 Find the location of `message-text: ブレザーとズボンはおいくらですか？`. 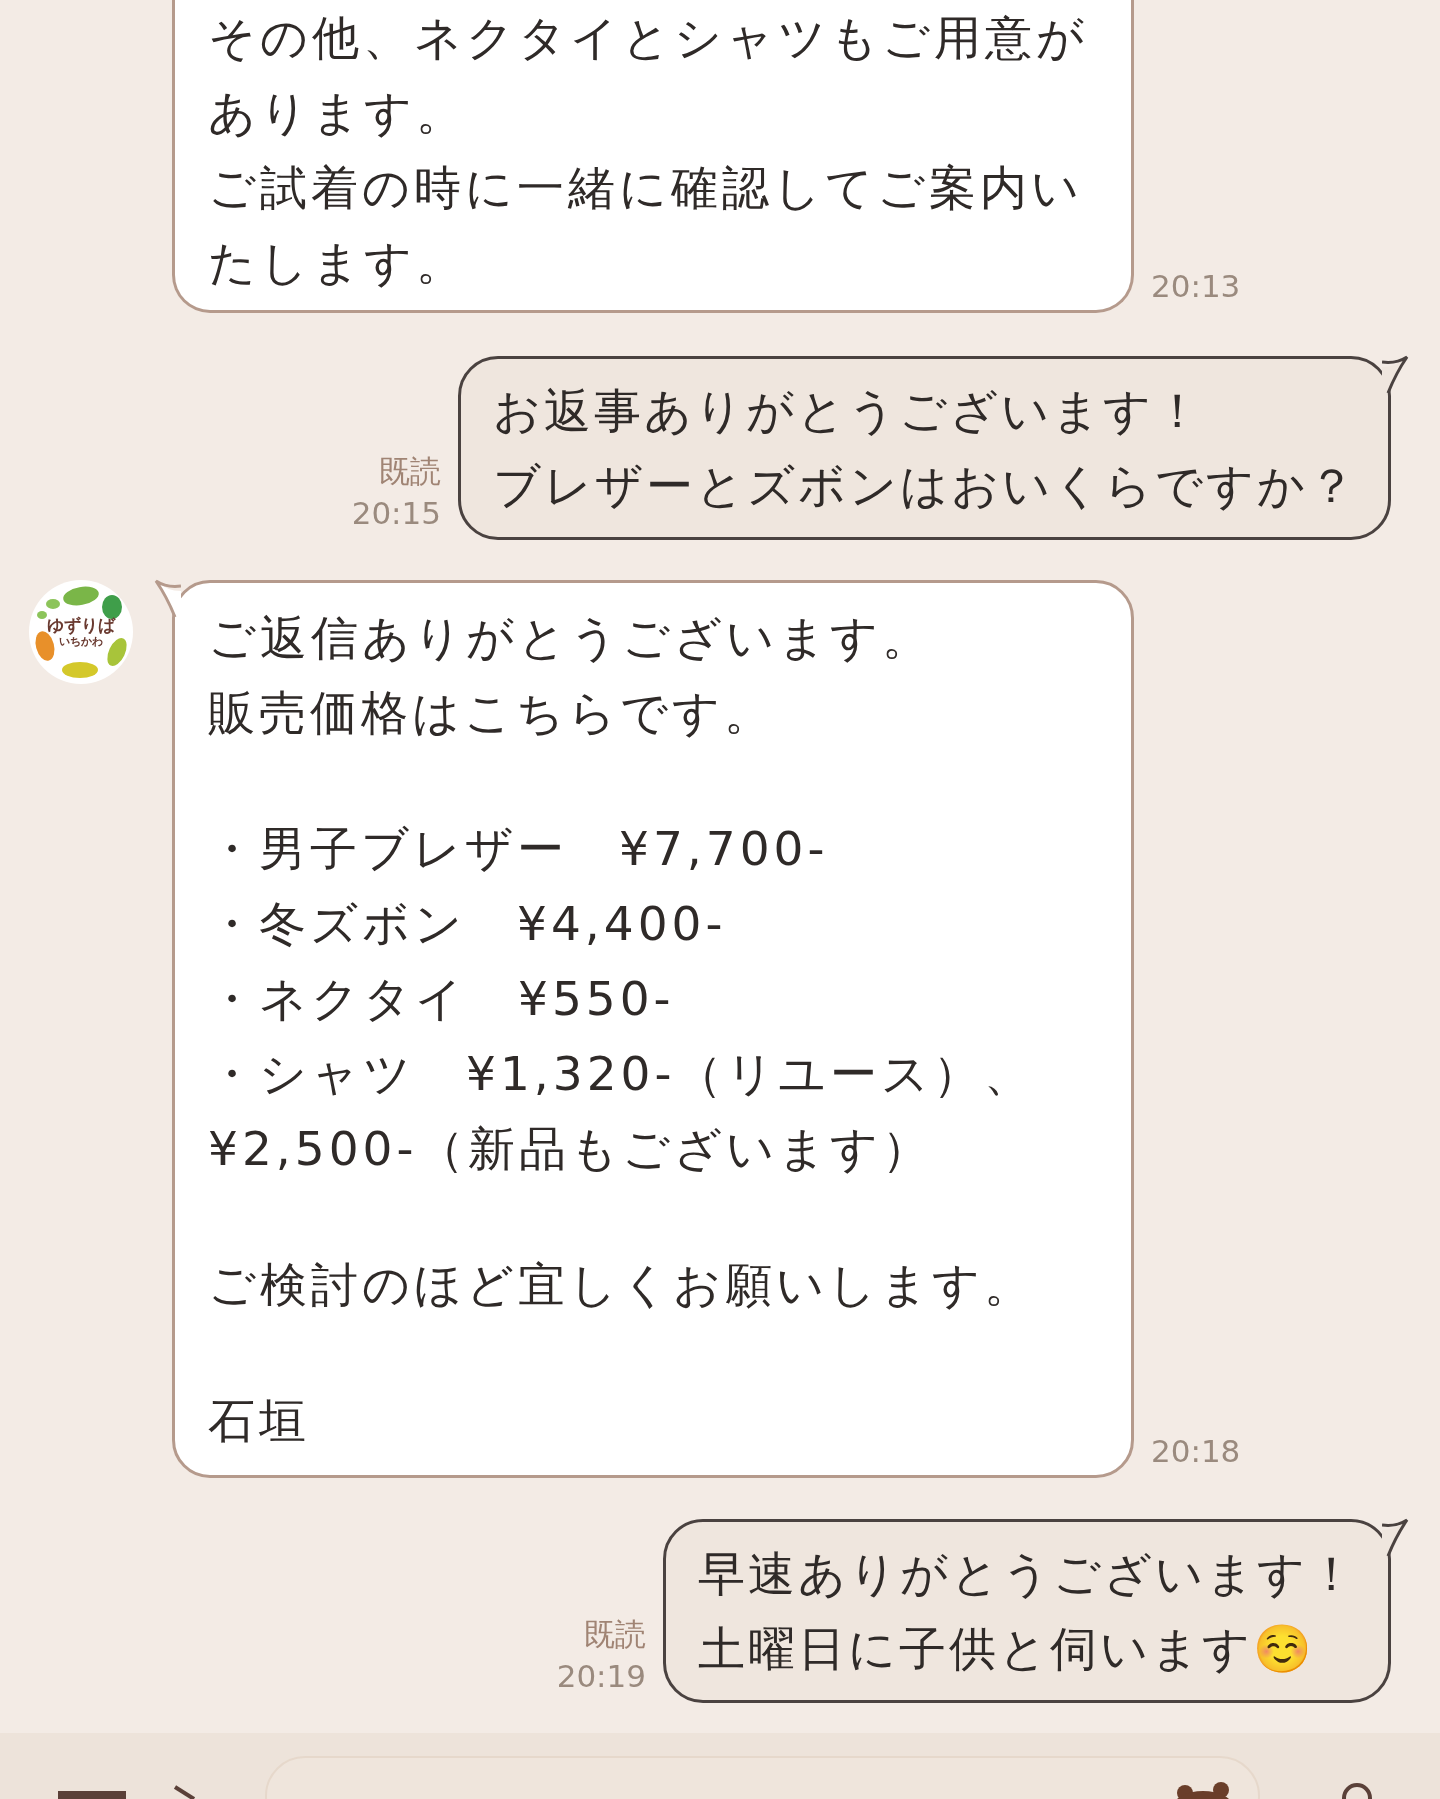

message-text: ブレザーとズボンはおいくらですか？ is located at coordinates (925, 486).